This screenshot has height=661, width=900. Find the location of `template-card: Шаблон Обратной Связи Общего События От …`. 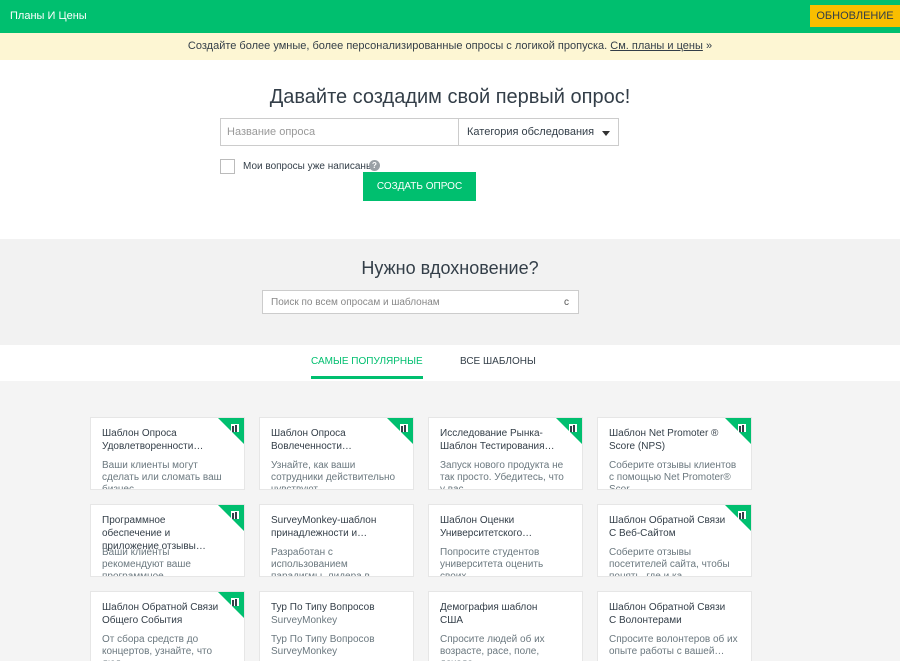

template-card: Шаблон Обратной Связи Общего События От … is located at coordinates (167, 626).